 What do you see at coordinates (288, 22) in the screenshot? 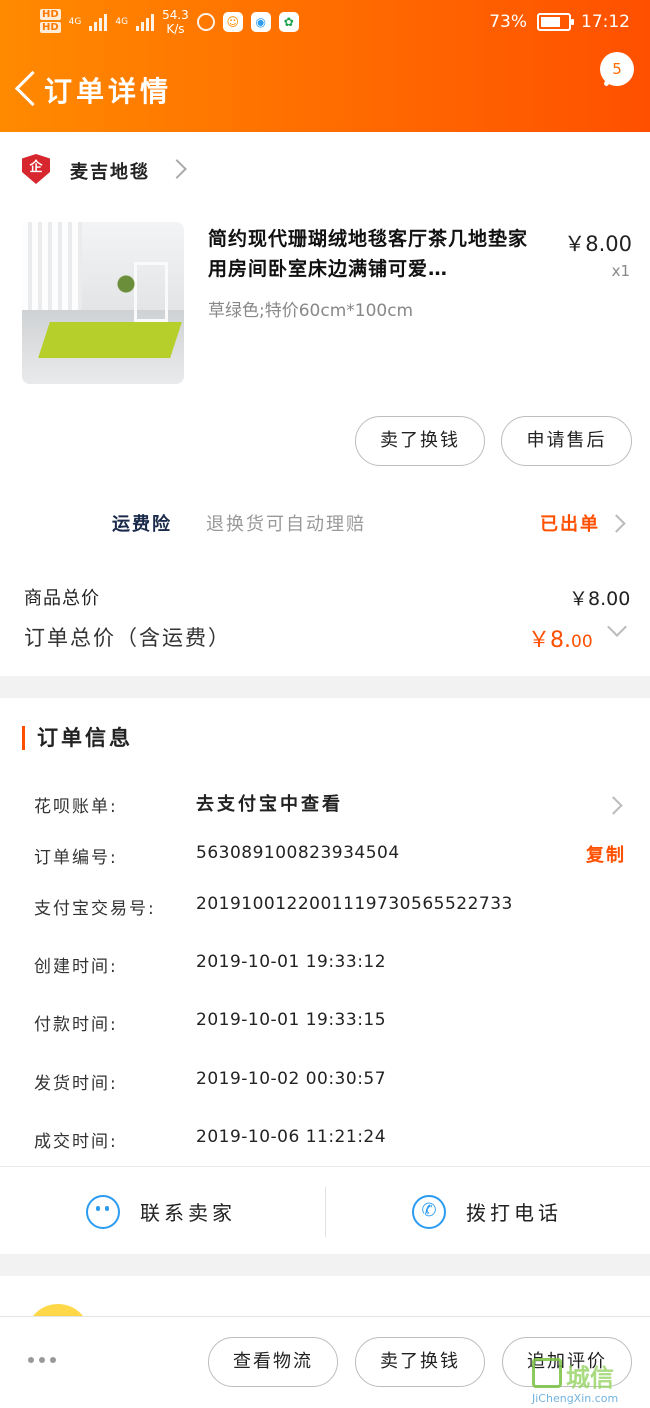
I see `china-mobile-icon: ✿` at bounding box center [288, 22].